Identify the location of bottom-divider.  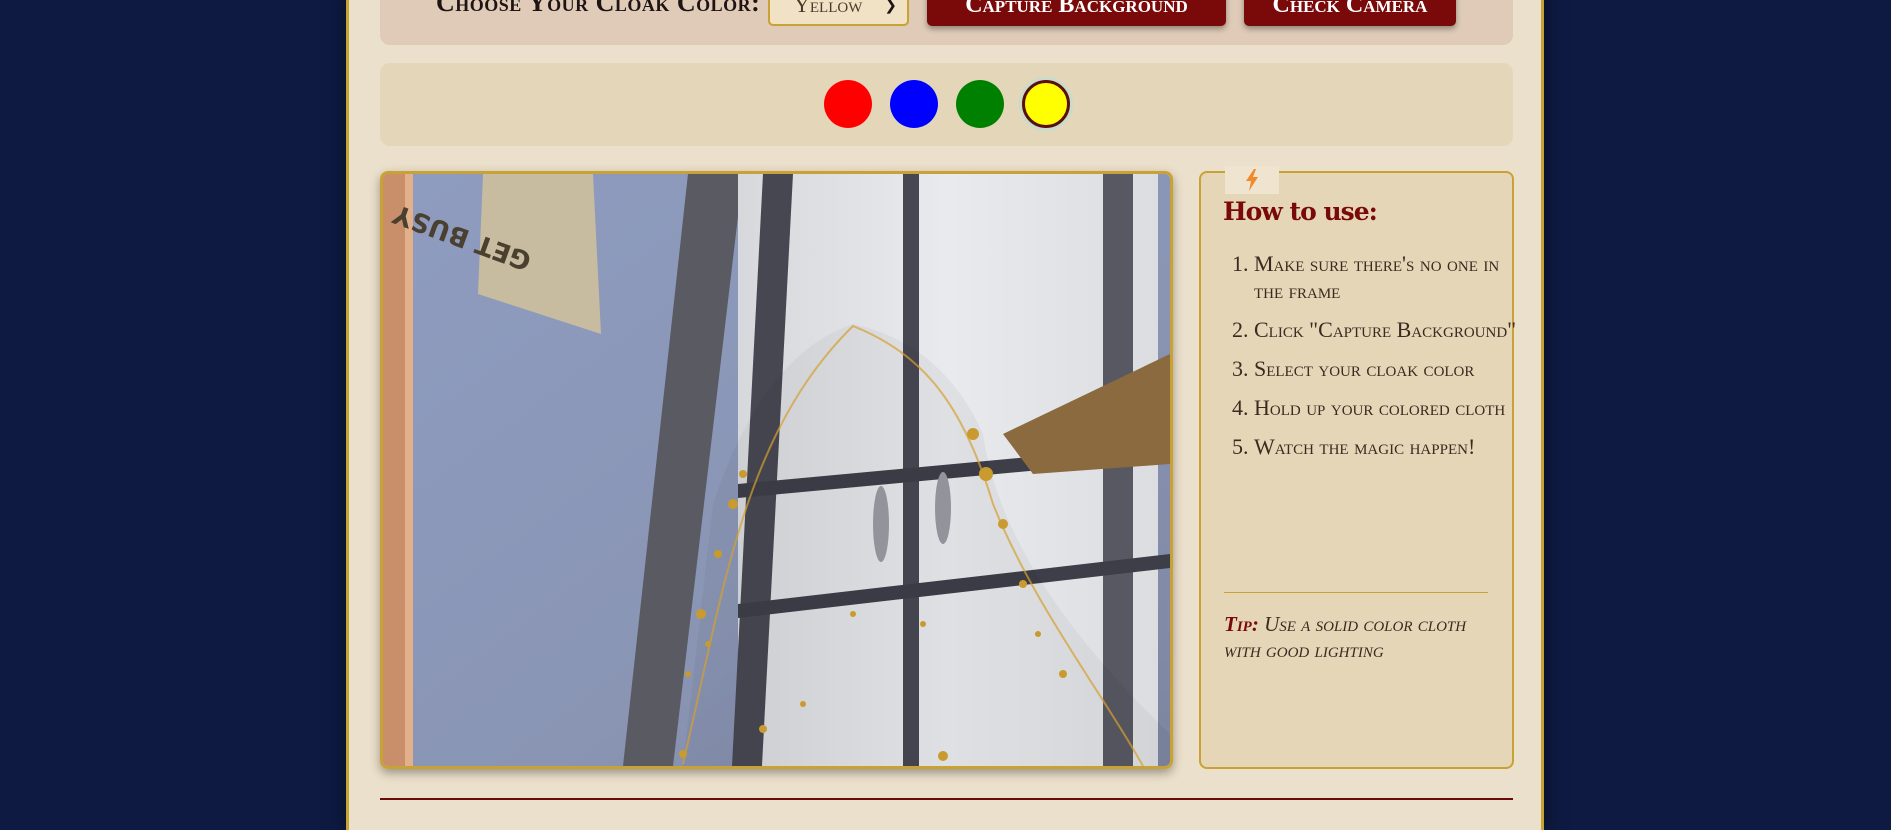
(946, 799).